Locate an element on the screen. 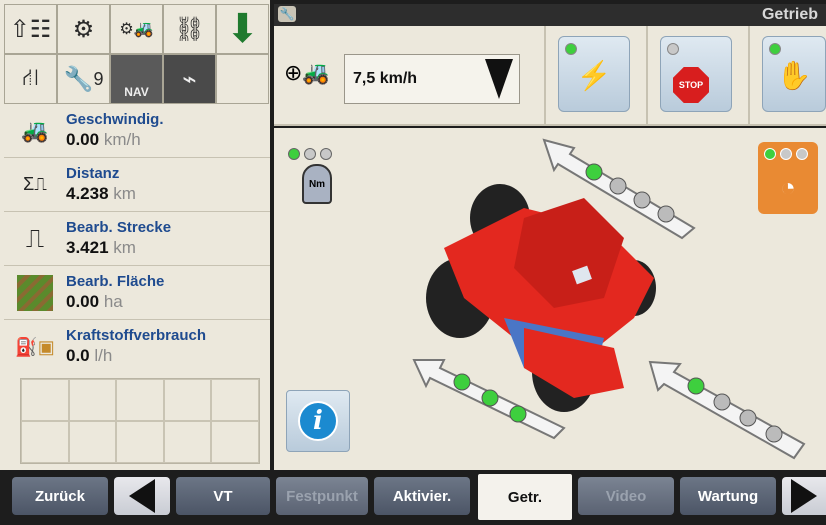 The width and height of the screenshot is (826, 525). info-label: Bearb. Fläche is located at coordinates (115, 281).